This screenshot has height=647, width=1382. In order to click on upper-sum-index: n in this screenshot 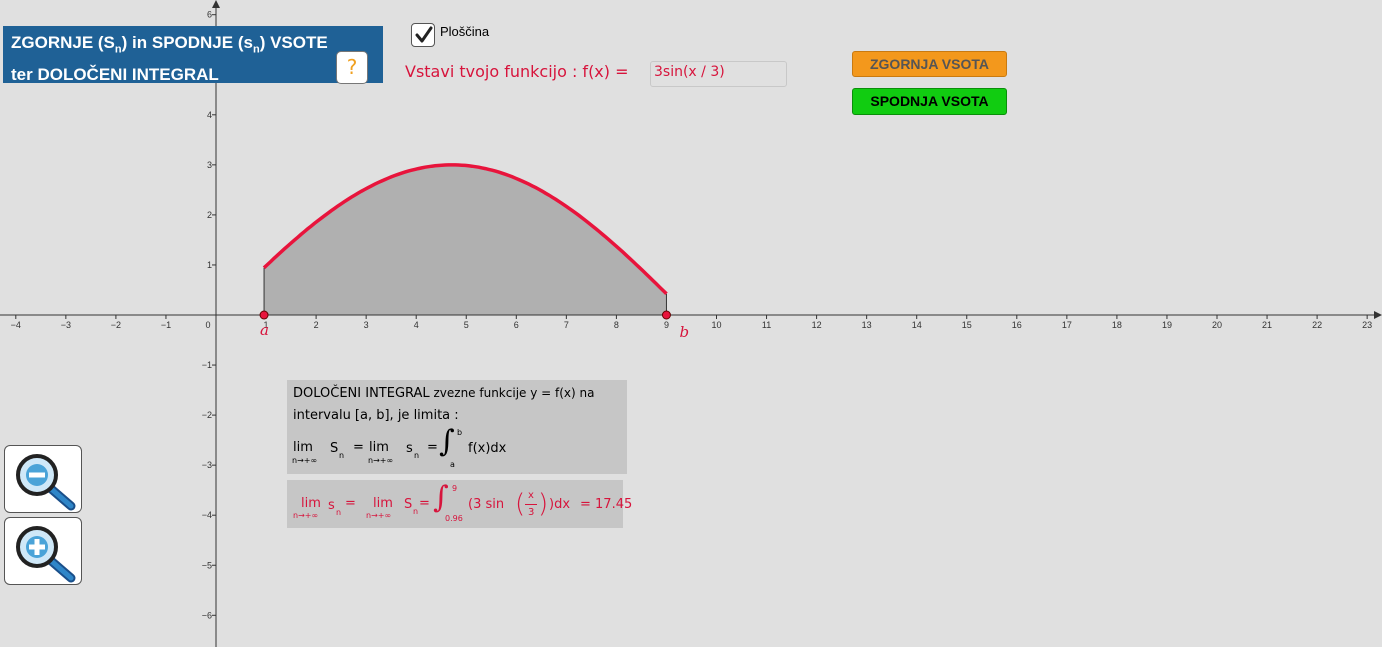, I will do `click(342, 455)`.